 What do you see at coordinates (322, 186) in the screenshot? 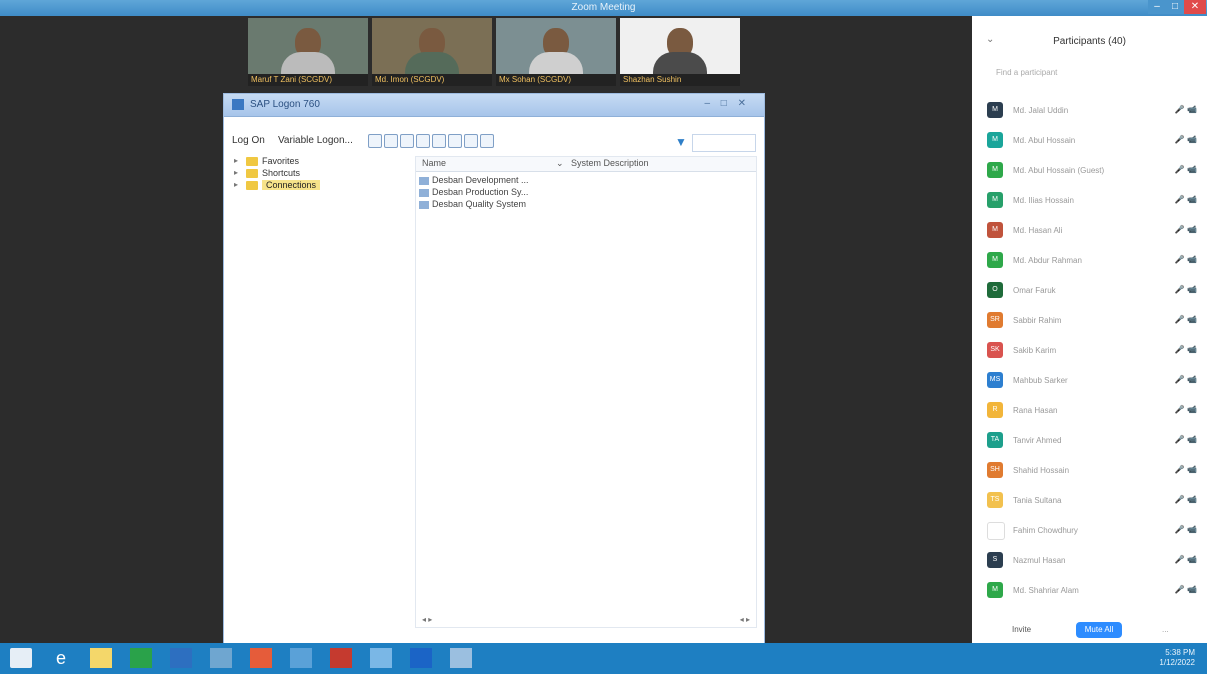
I see `tree-item-connections: ▸ Connections` at bounding box center [322, 186].